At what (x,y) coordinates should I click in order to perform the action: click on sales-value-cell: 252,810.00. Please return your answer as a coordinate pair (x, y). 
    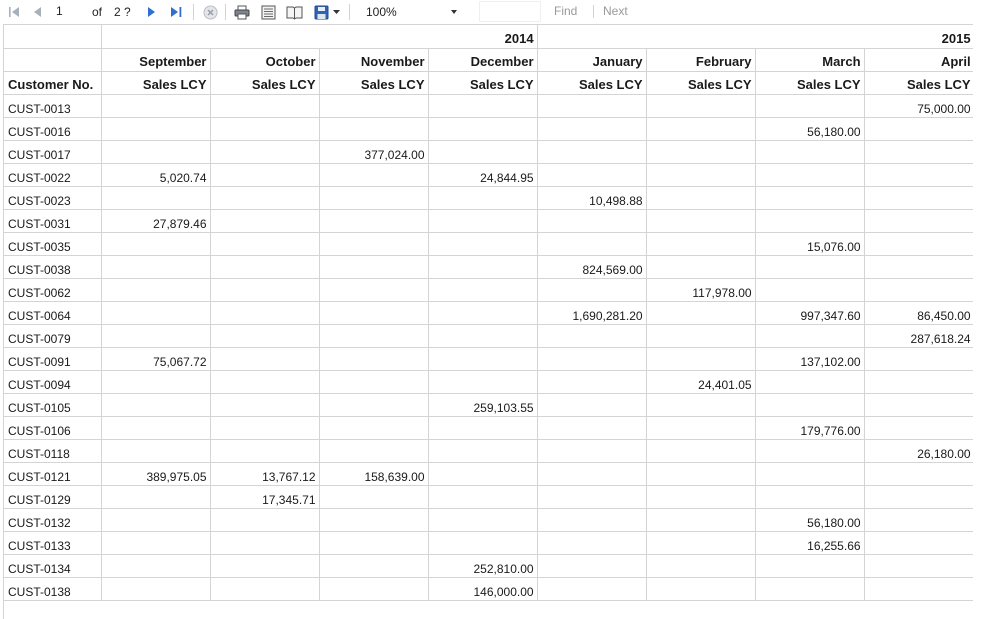
    Looking at the image, I should click on (483, 566).